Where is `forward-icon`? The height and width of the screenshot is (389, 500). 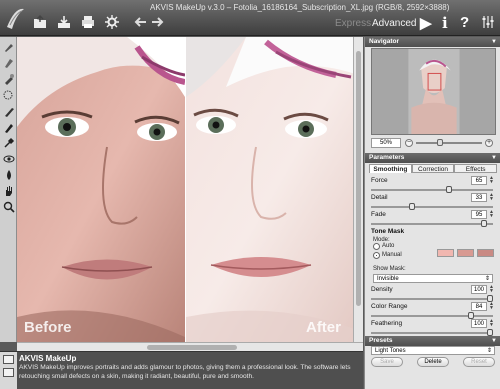
forward-icon is located at coordinates (157, 21).